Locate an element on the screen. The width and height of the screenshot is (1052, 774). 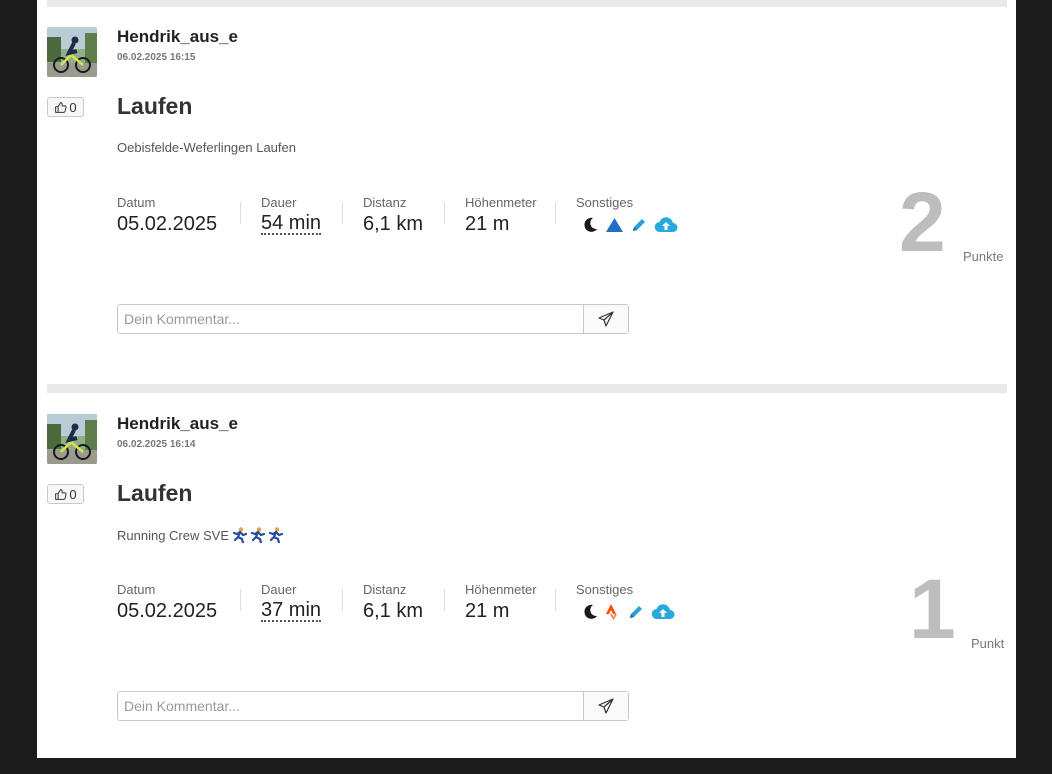
points-label: Punkte is located at coordinates (983, 256).